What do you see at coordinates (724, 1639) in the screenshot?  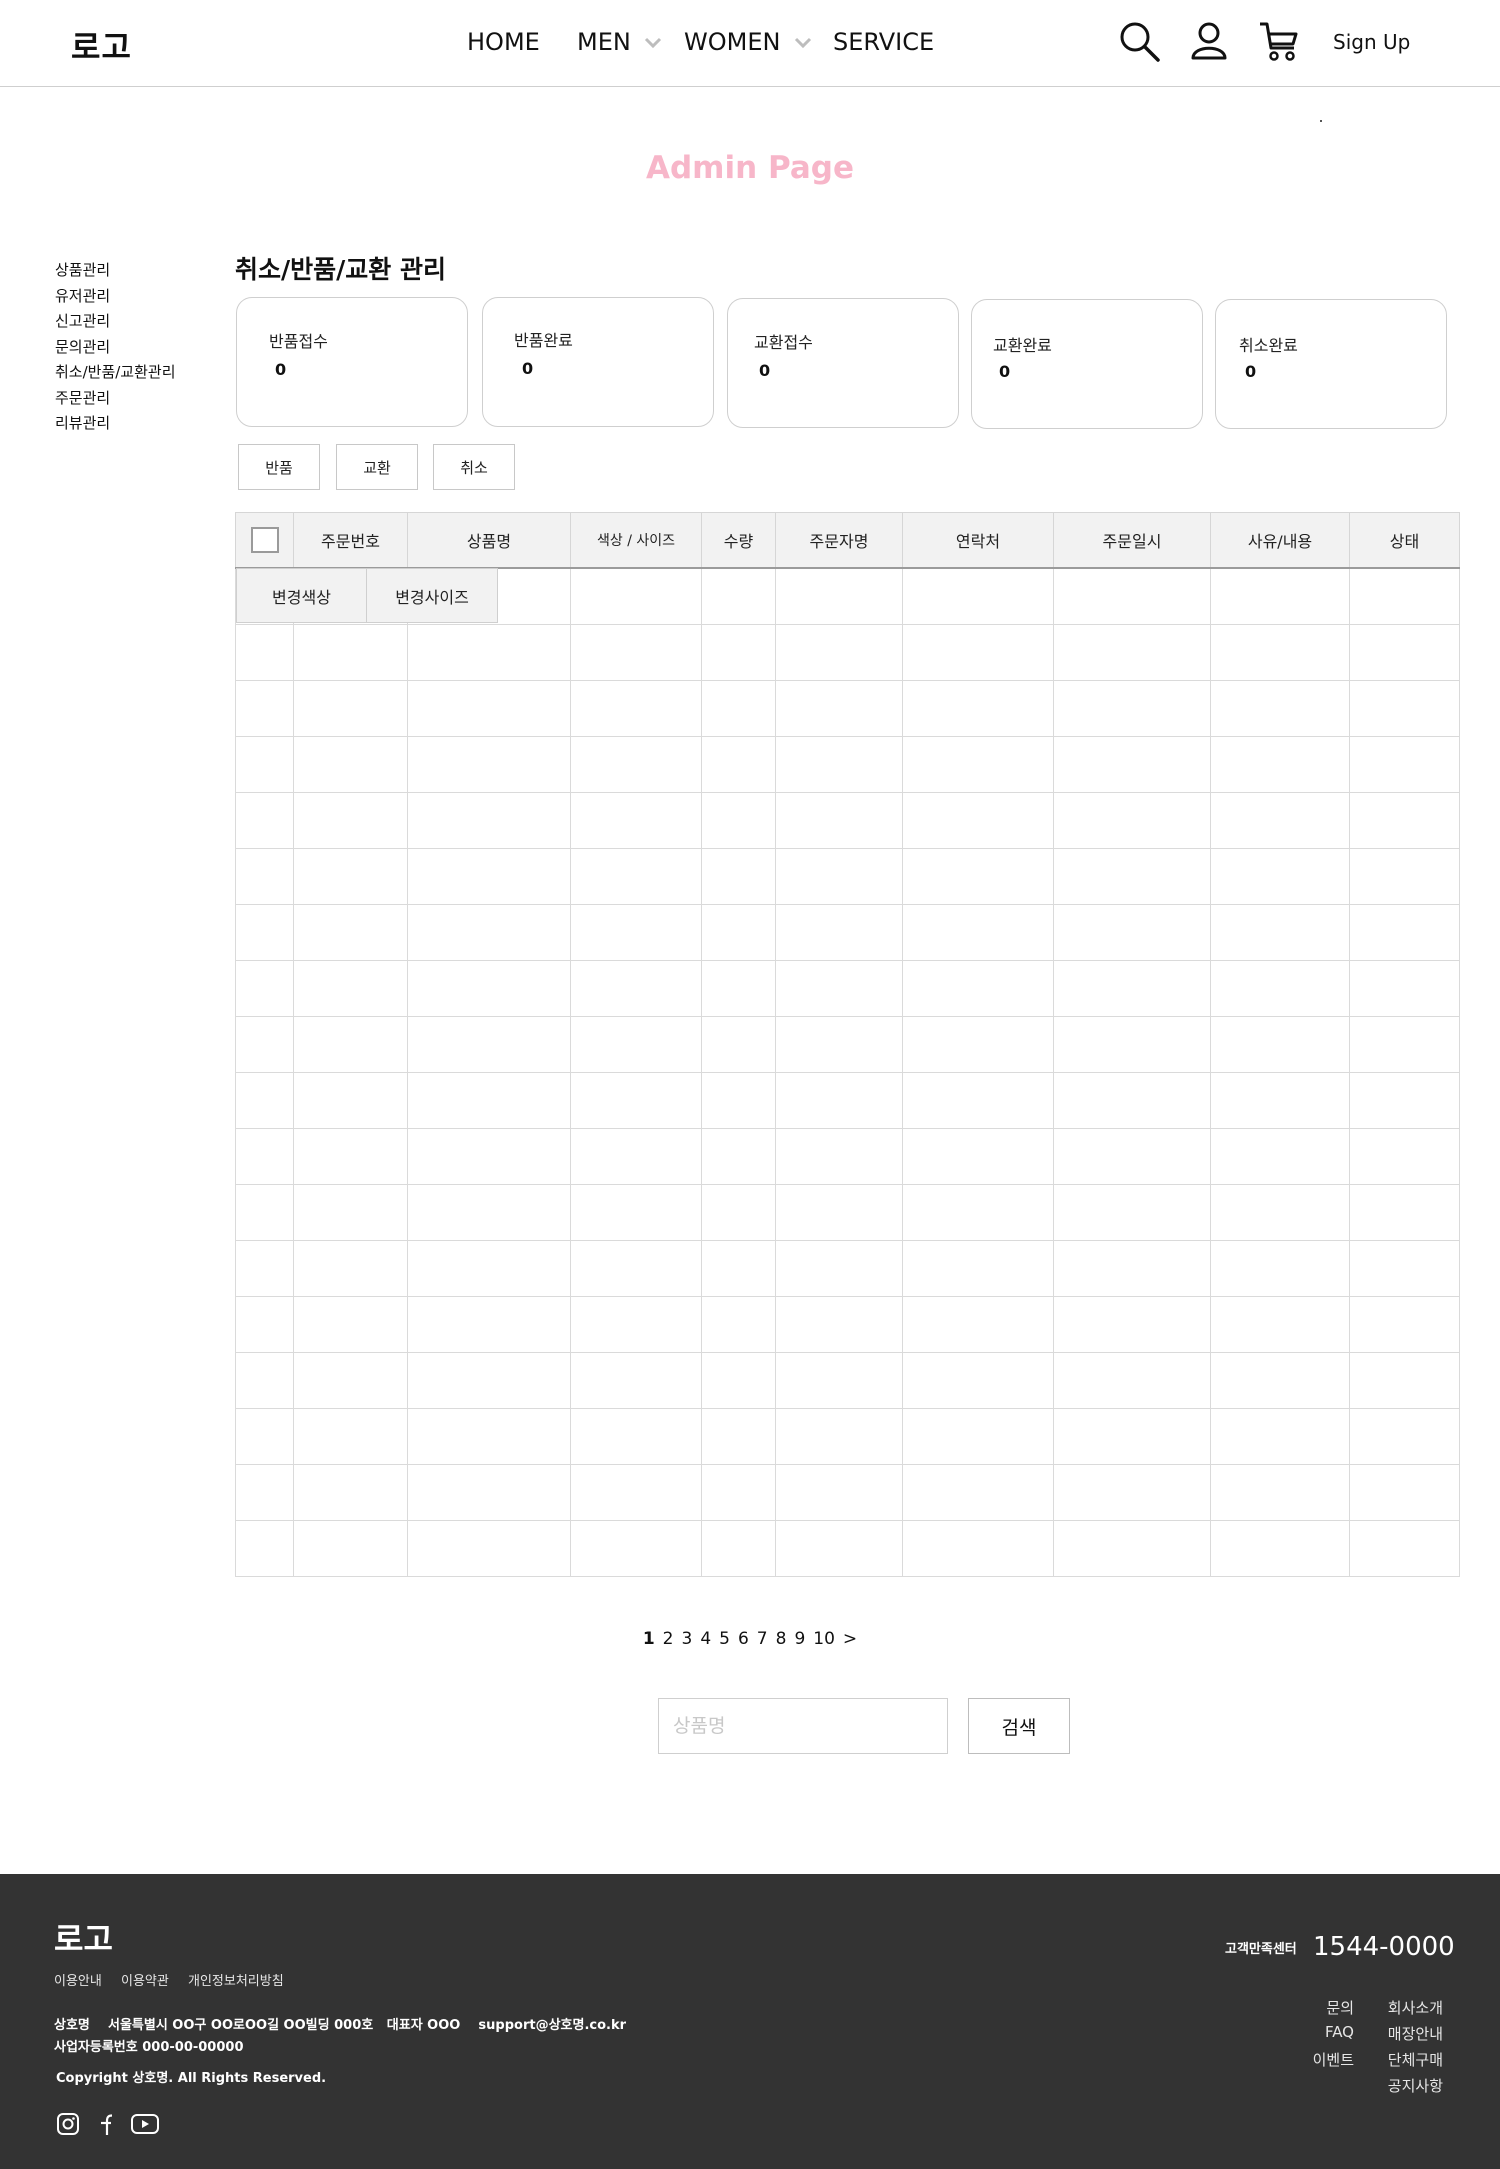 I see `page-5-link: 5` at bounding box center [724, 1639].